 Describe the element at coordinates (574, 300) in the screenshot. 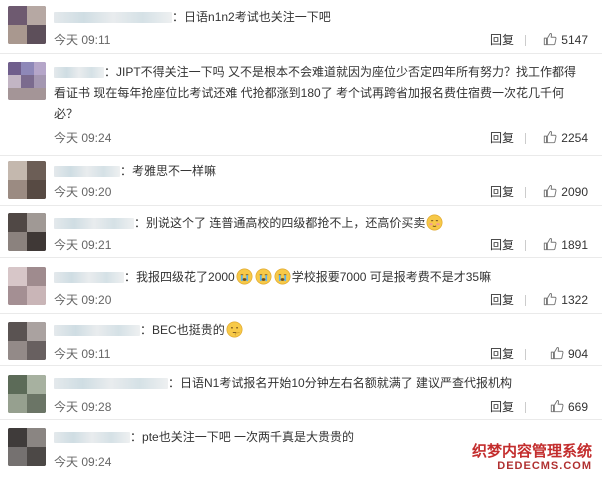

I see `like-count: 1322` at that location.